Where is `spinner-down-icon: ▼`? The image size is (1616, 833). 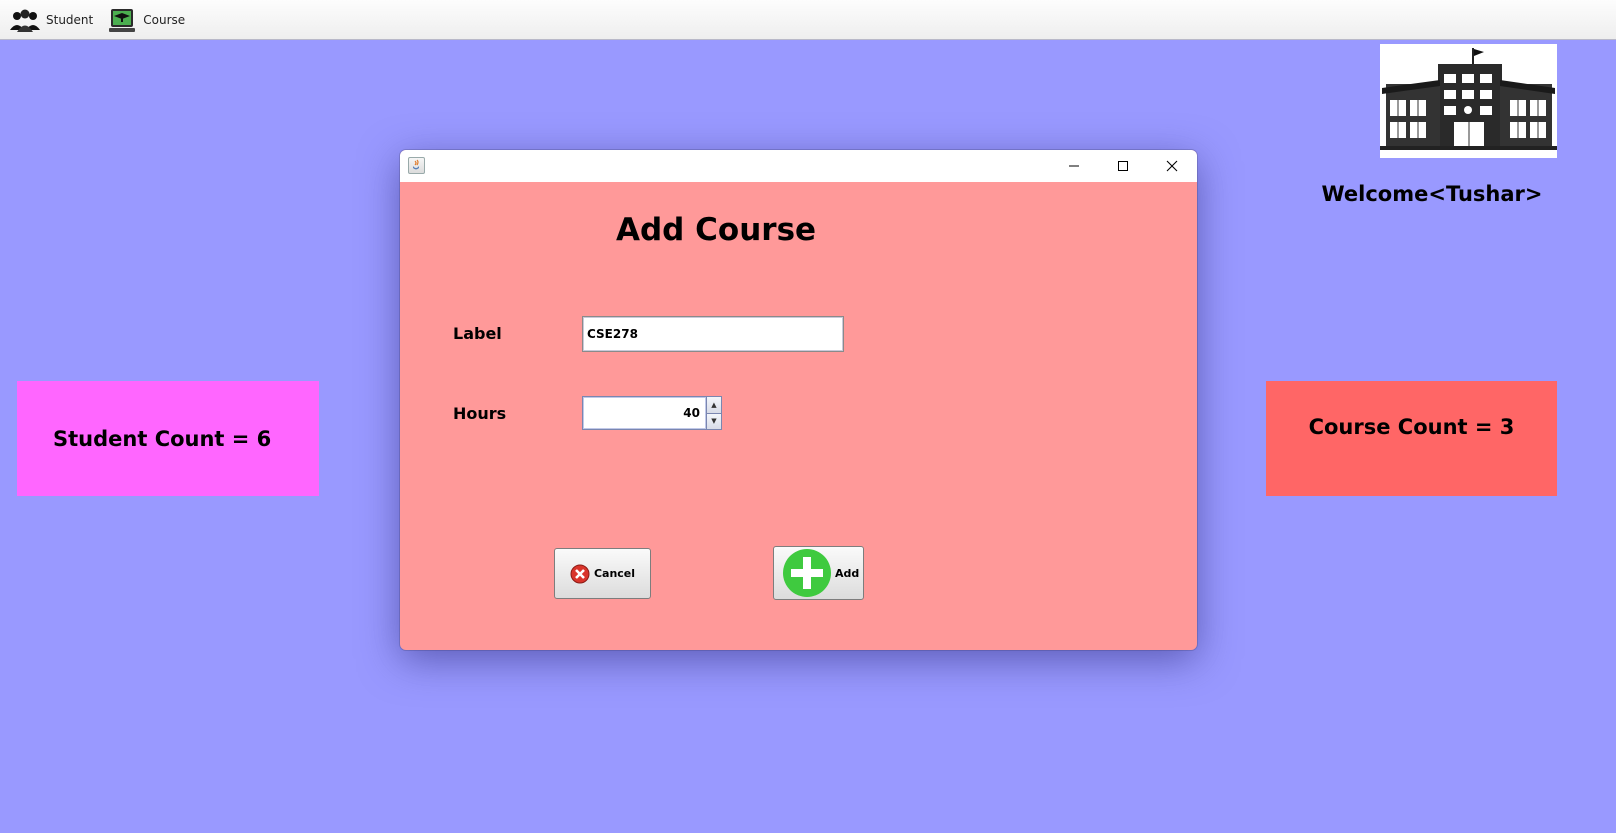 spinner-down-icon: ▼ is located at coordinates (714, 420).